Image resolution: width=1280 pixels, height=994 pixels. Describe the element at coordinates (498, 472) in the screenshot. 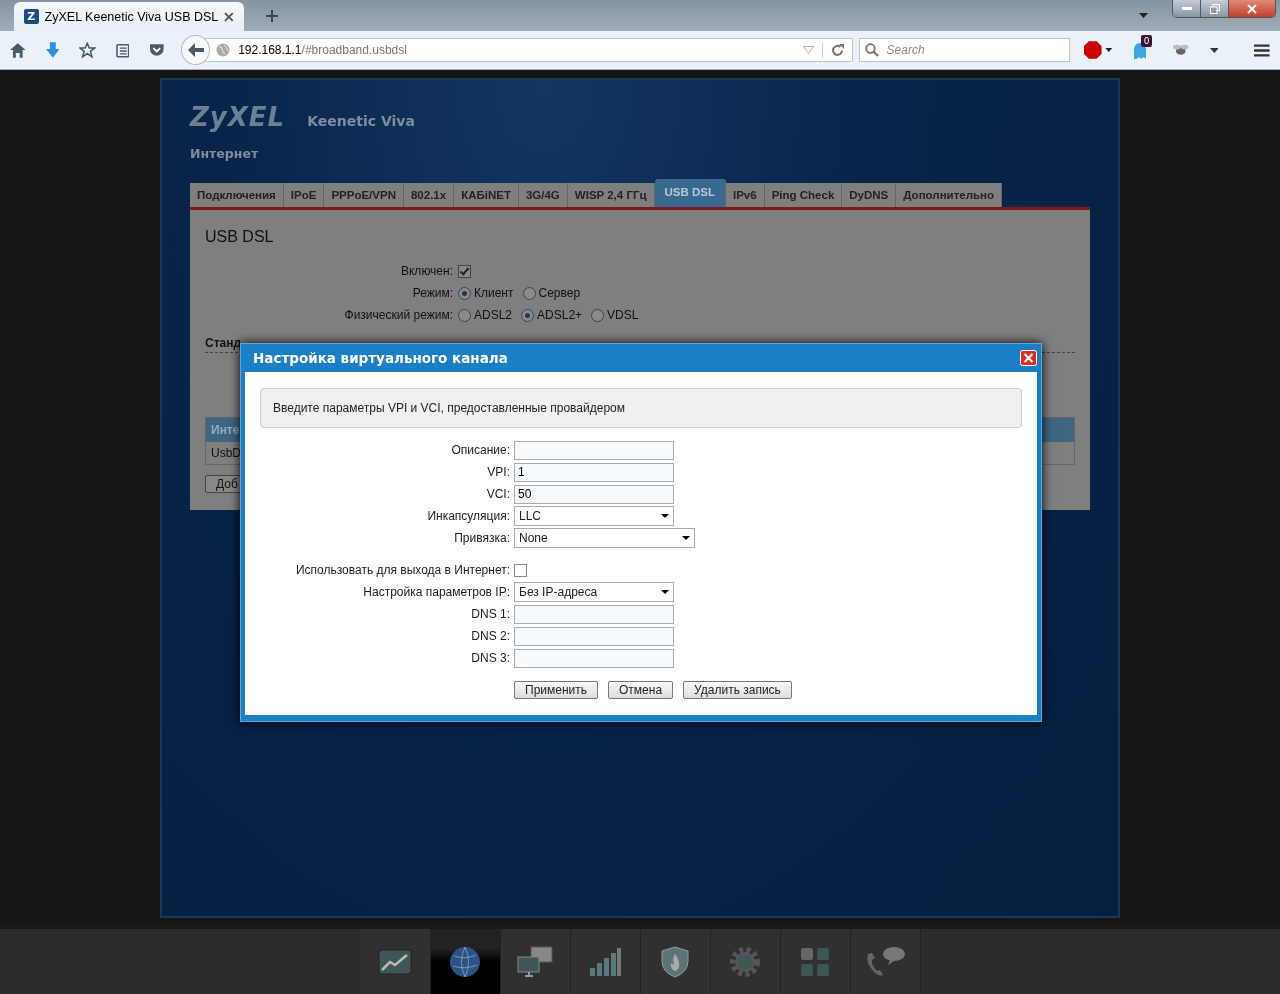

I see `field-label: VPI:` at that location.